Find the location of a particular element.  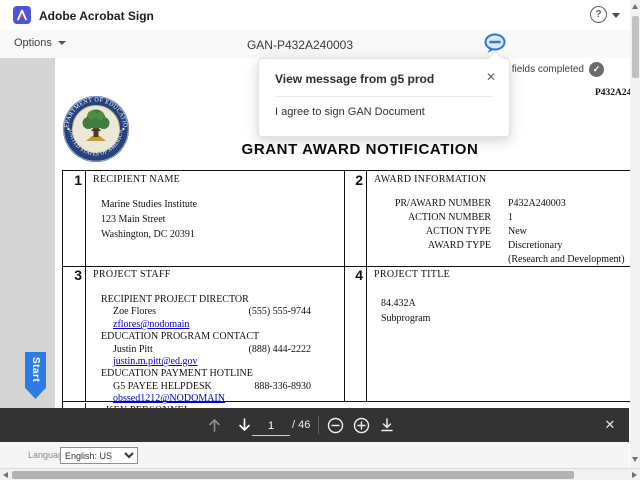

close-icon: ✕ is located at coordinates (491, 77).